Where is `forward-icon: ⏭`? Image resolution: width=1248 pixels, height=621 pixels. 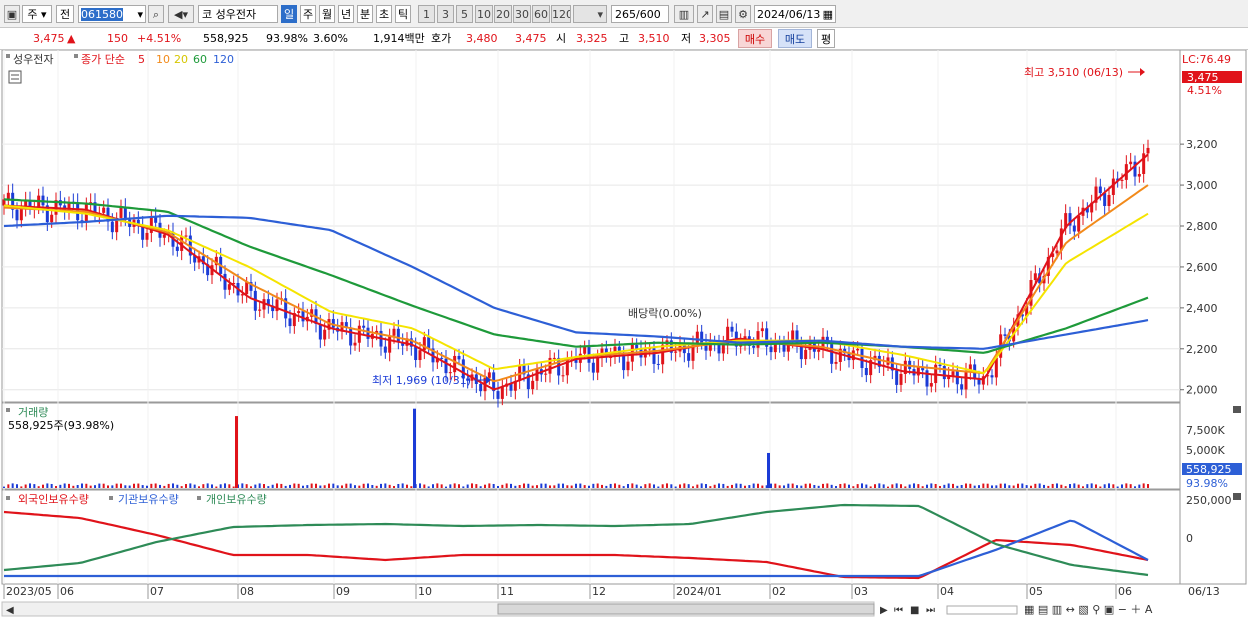
forward-icon: ⏭ is located at coordinates (930, 610).